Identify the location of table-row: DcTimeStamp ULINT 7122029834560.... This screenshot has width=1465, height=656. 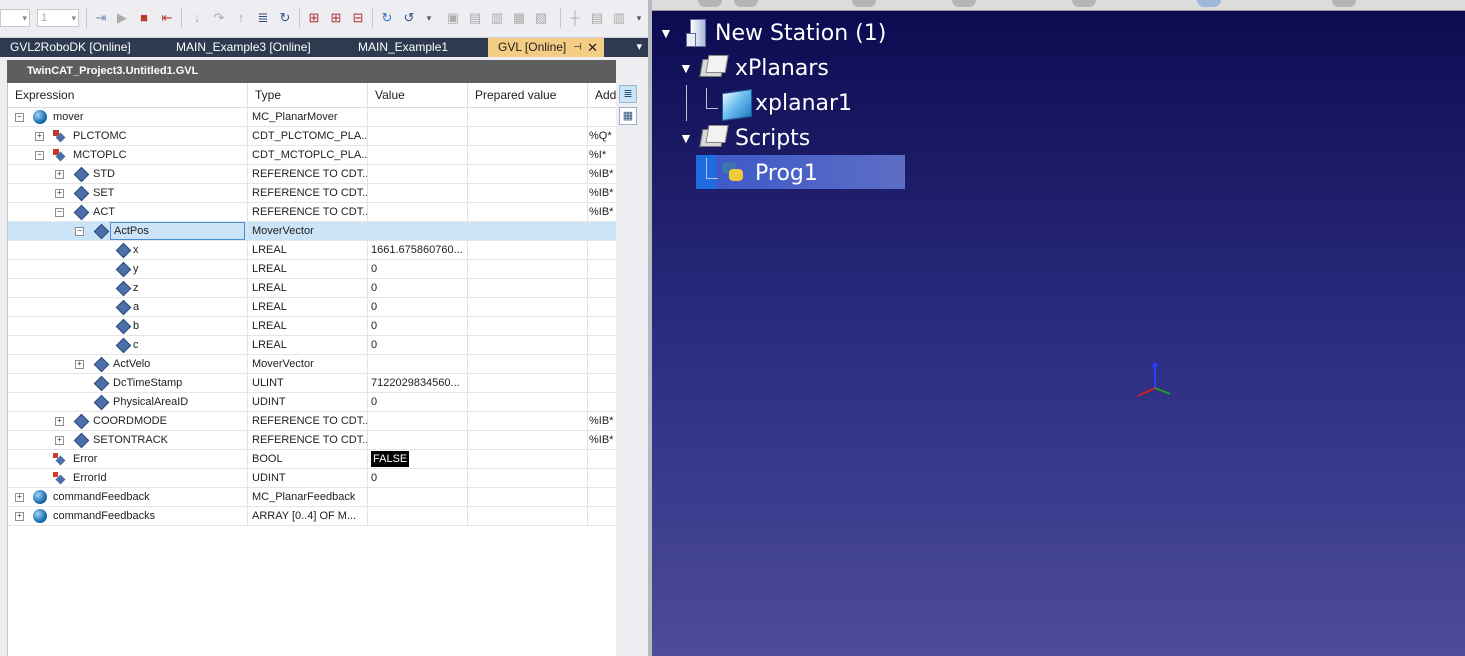
(312, 383).